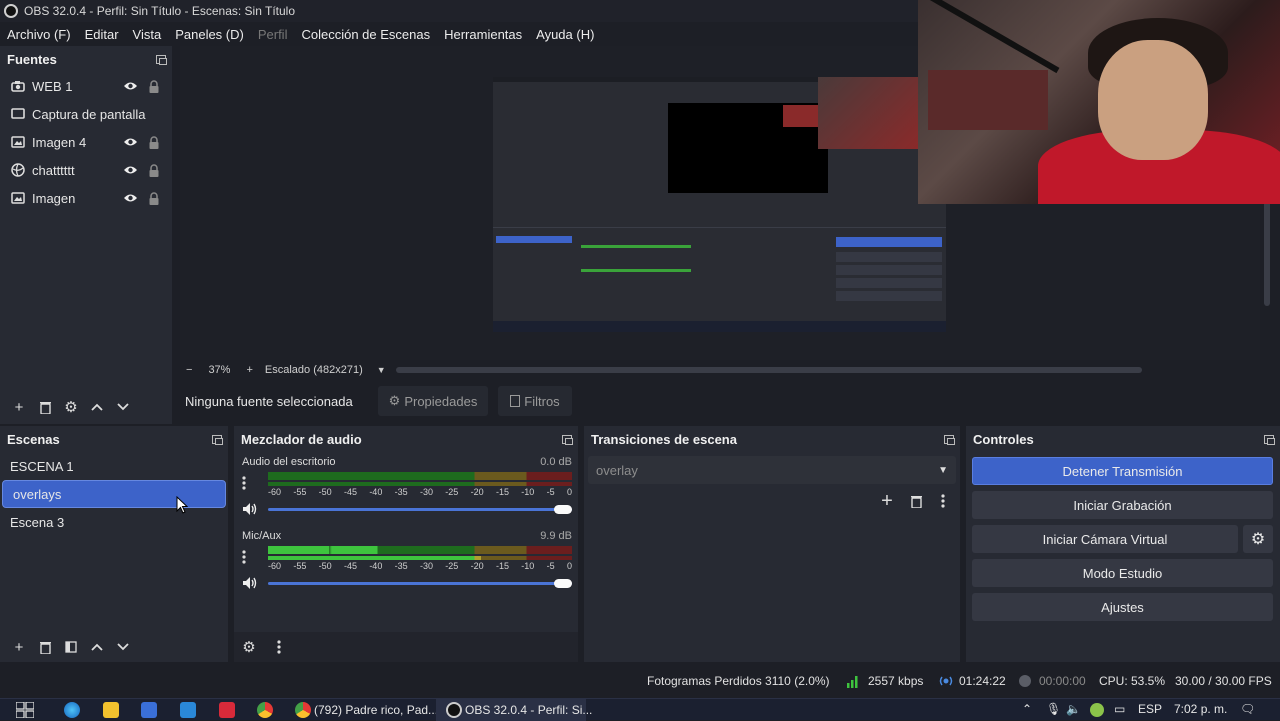  I want to click on sources-title: Fuentes, so click(32, 59).